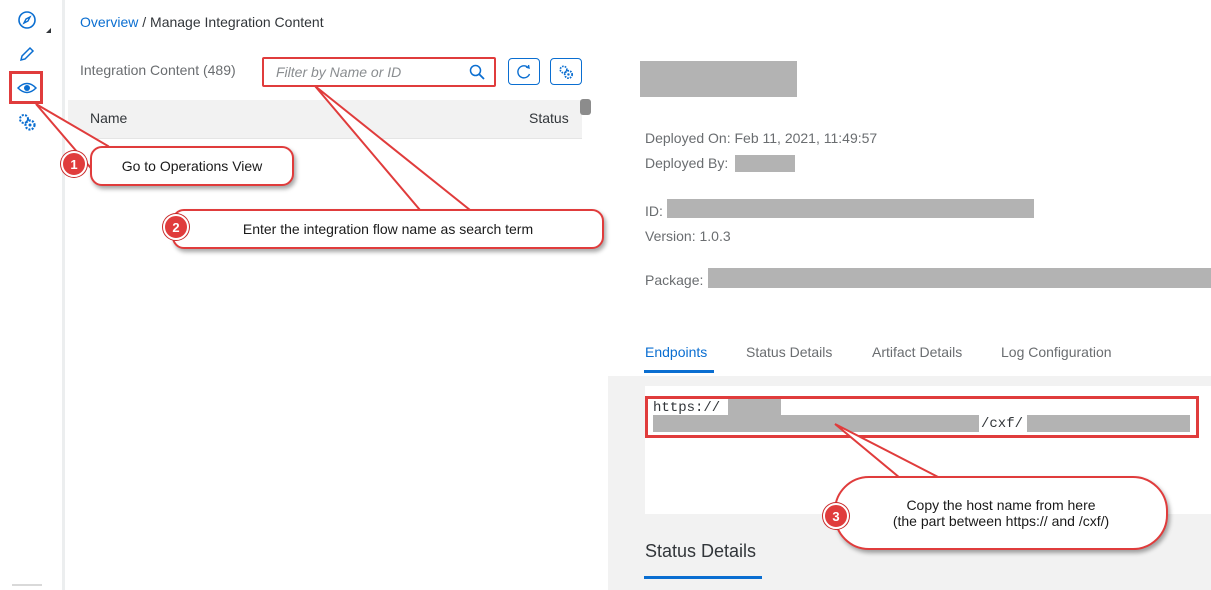 The image size is (1211, 590). What do you see at coordinates (718, 79) in the screenshot?
I see `redacted-artifact-name` at bounding box center [718, 79].